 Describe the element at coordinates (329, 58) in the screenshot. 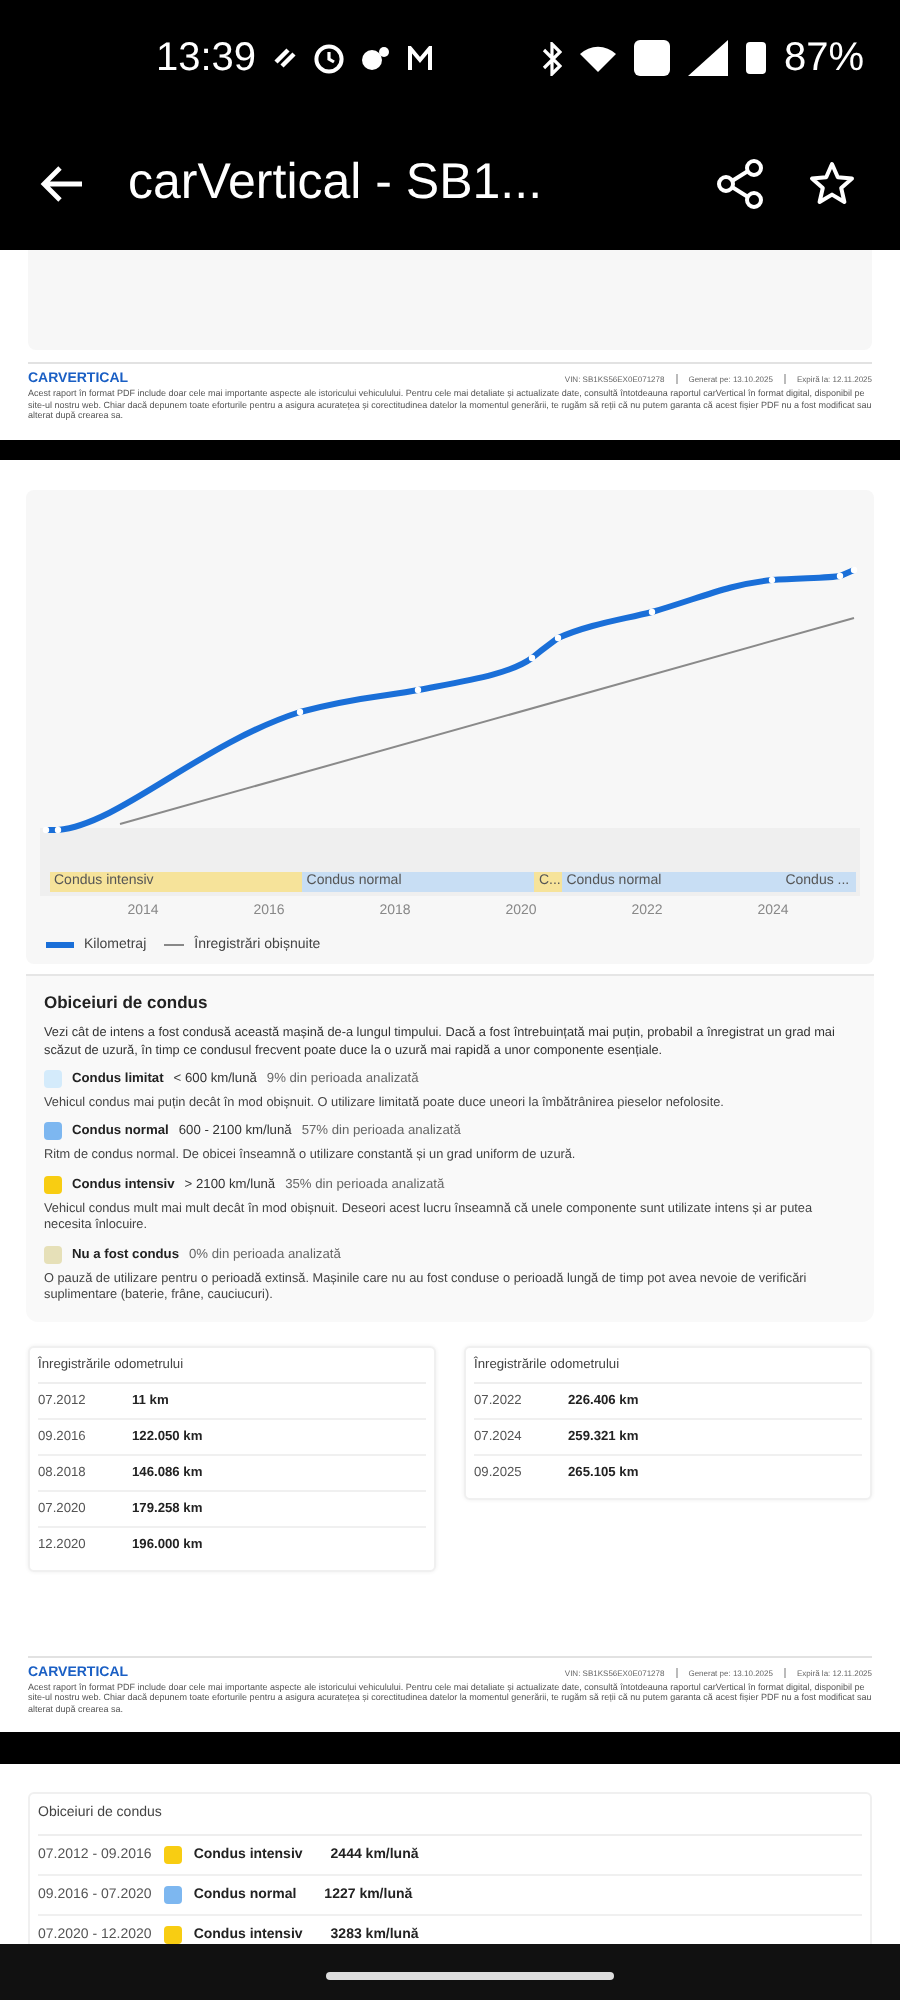

I see `alarm-clock-icon` at that location.